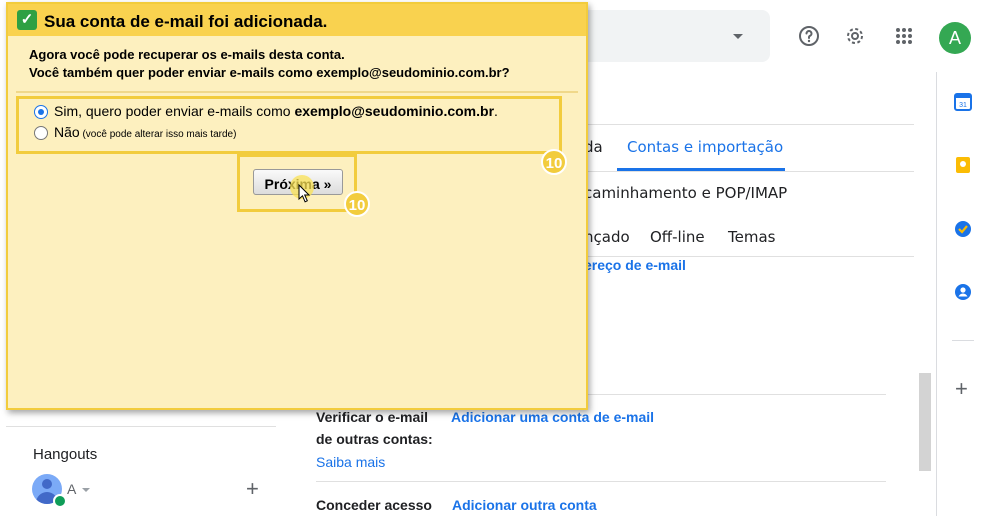 This screenshot has width=996, height=516. What do you see at coordinates (705, 147) in the screenshot?
I see `tab-accounts-import: Contas e importação` at bounding box center [705, 147].